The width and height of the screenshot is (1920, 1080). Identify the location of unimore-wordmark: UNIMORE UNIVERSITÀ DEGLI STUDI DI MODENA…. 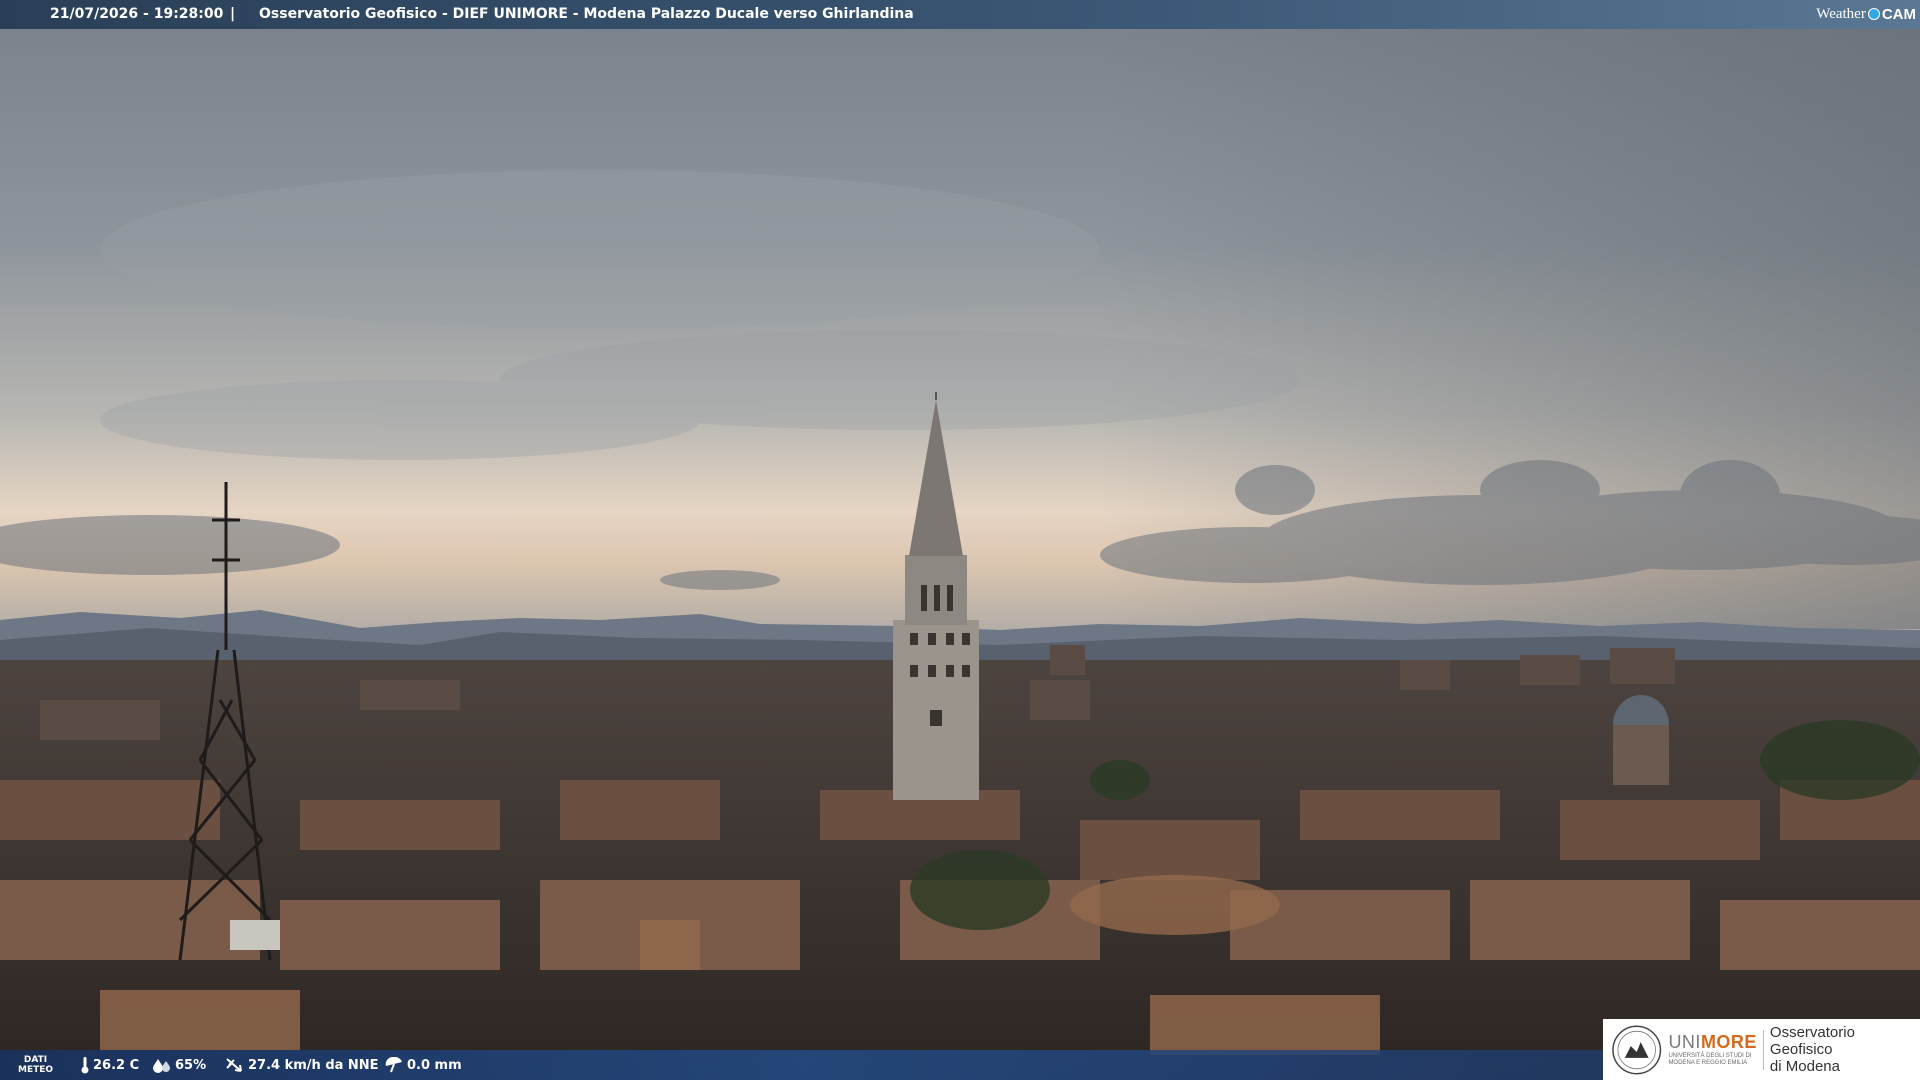
(1712, 1049).